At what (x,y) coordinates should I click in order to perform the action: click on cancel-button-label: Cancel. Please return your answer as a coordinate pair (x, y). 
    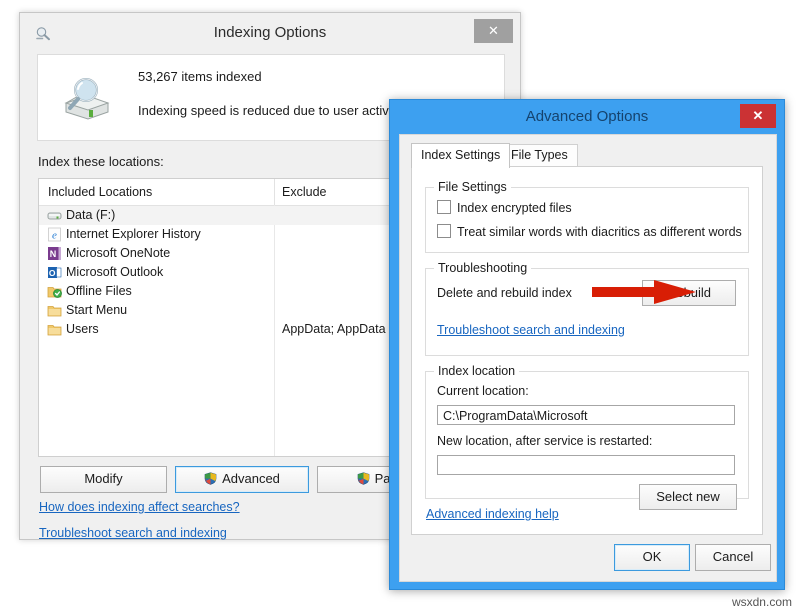
    Looking at the image, I should click on (733, 556).